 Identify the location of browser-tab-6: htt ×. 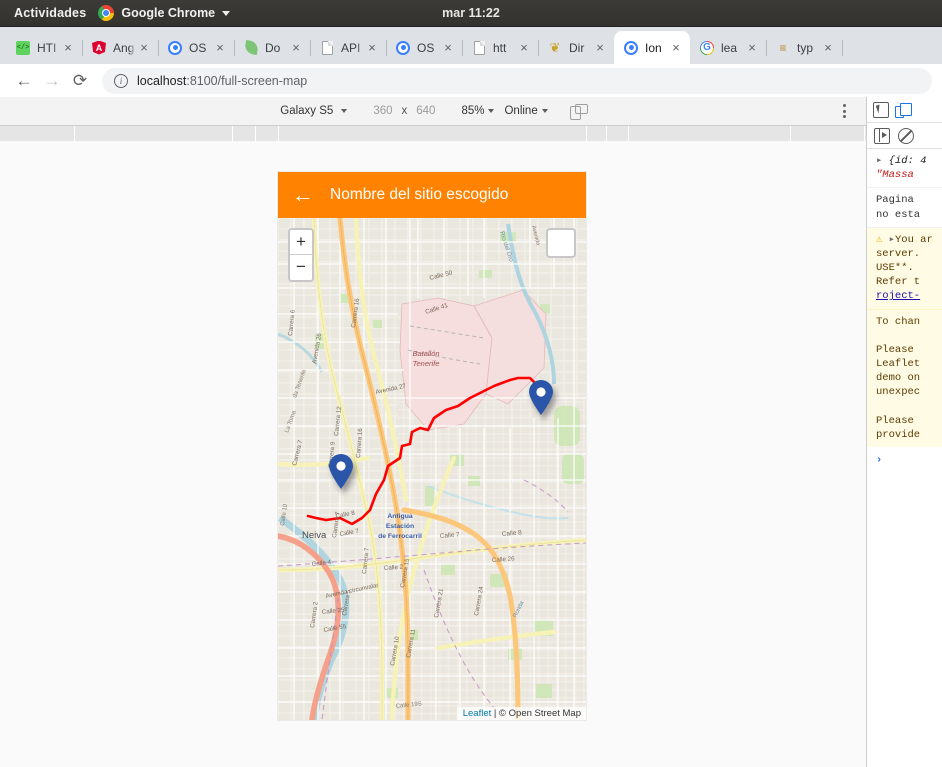
(500, 47).